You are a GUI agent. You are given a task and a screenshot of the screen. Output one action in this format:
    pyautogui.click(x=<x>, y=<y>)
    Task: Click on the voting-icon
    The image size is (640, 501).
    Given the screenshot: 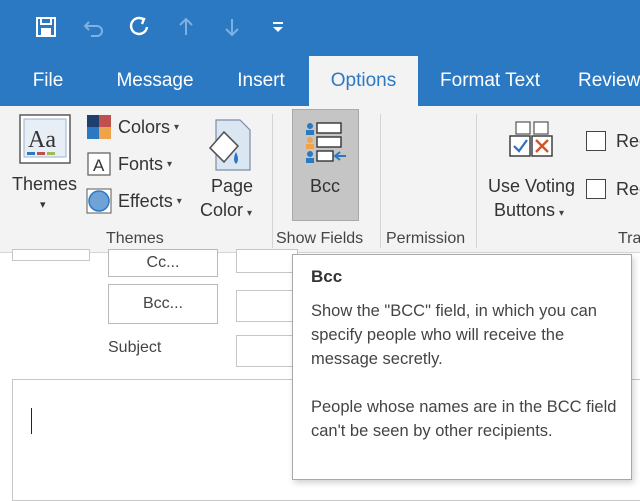 What is the action you would take?
    pyautogui.click(x=531, y=139)
    